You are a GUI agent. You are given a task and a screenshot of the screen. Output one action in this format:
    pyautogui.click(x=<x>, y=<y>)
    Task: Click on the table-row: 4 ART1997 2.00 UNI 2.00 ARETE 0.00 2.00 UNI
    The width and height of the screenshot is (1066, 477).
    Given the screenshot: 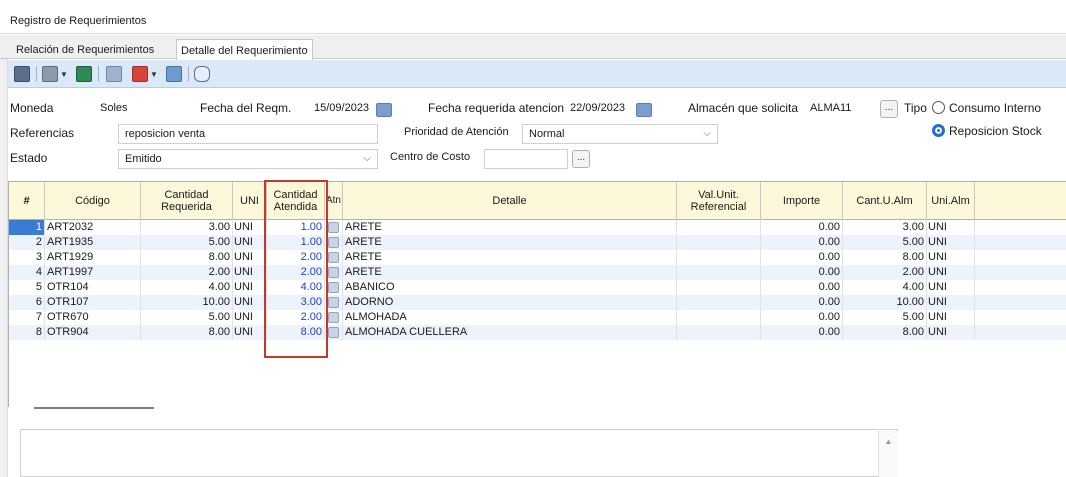 What is the action you would take?
    pyautogui.click(x=537, y=272)
    